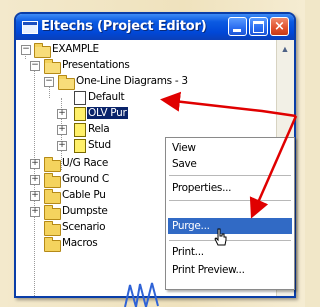  Describe the element at coordinates (99, 129) in the screenshot. I see `tree-item-label: Rela` at that location.